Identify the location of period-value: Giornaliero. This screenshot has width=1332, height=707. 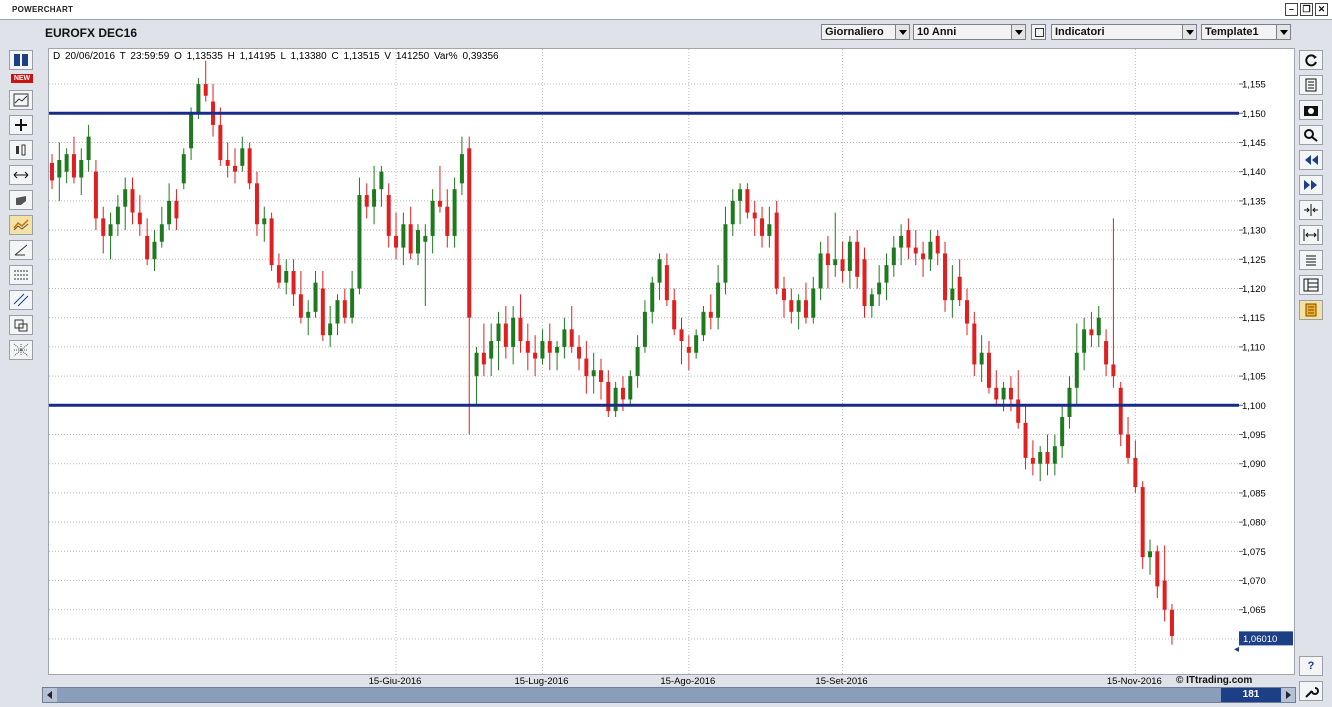
(854, 32).